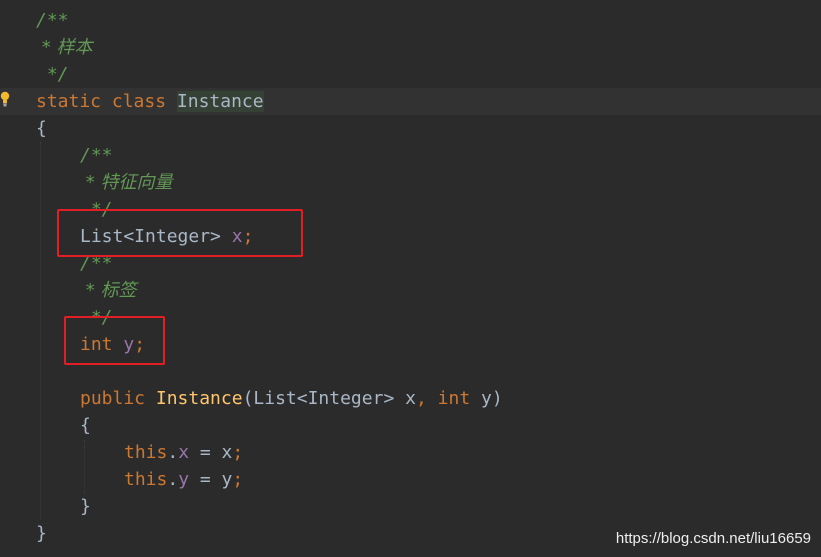  What do you see at coordinates (410, 290) in the screenshot?
I see `code-line: * 标签` at bounding box center [410, 290].